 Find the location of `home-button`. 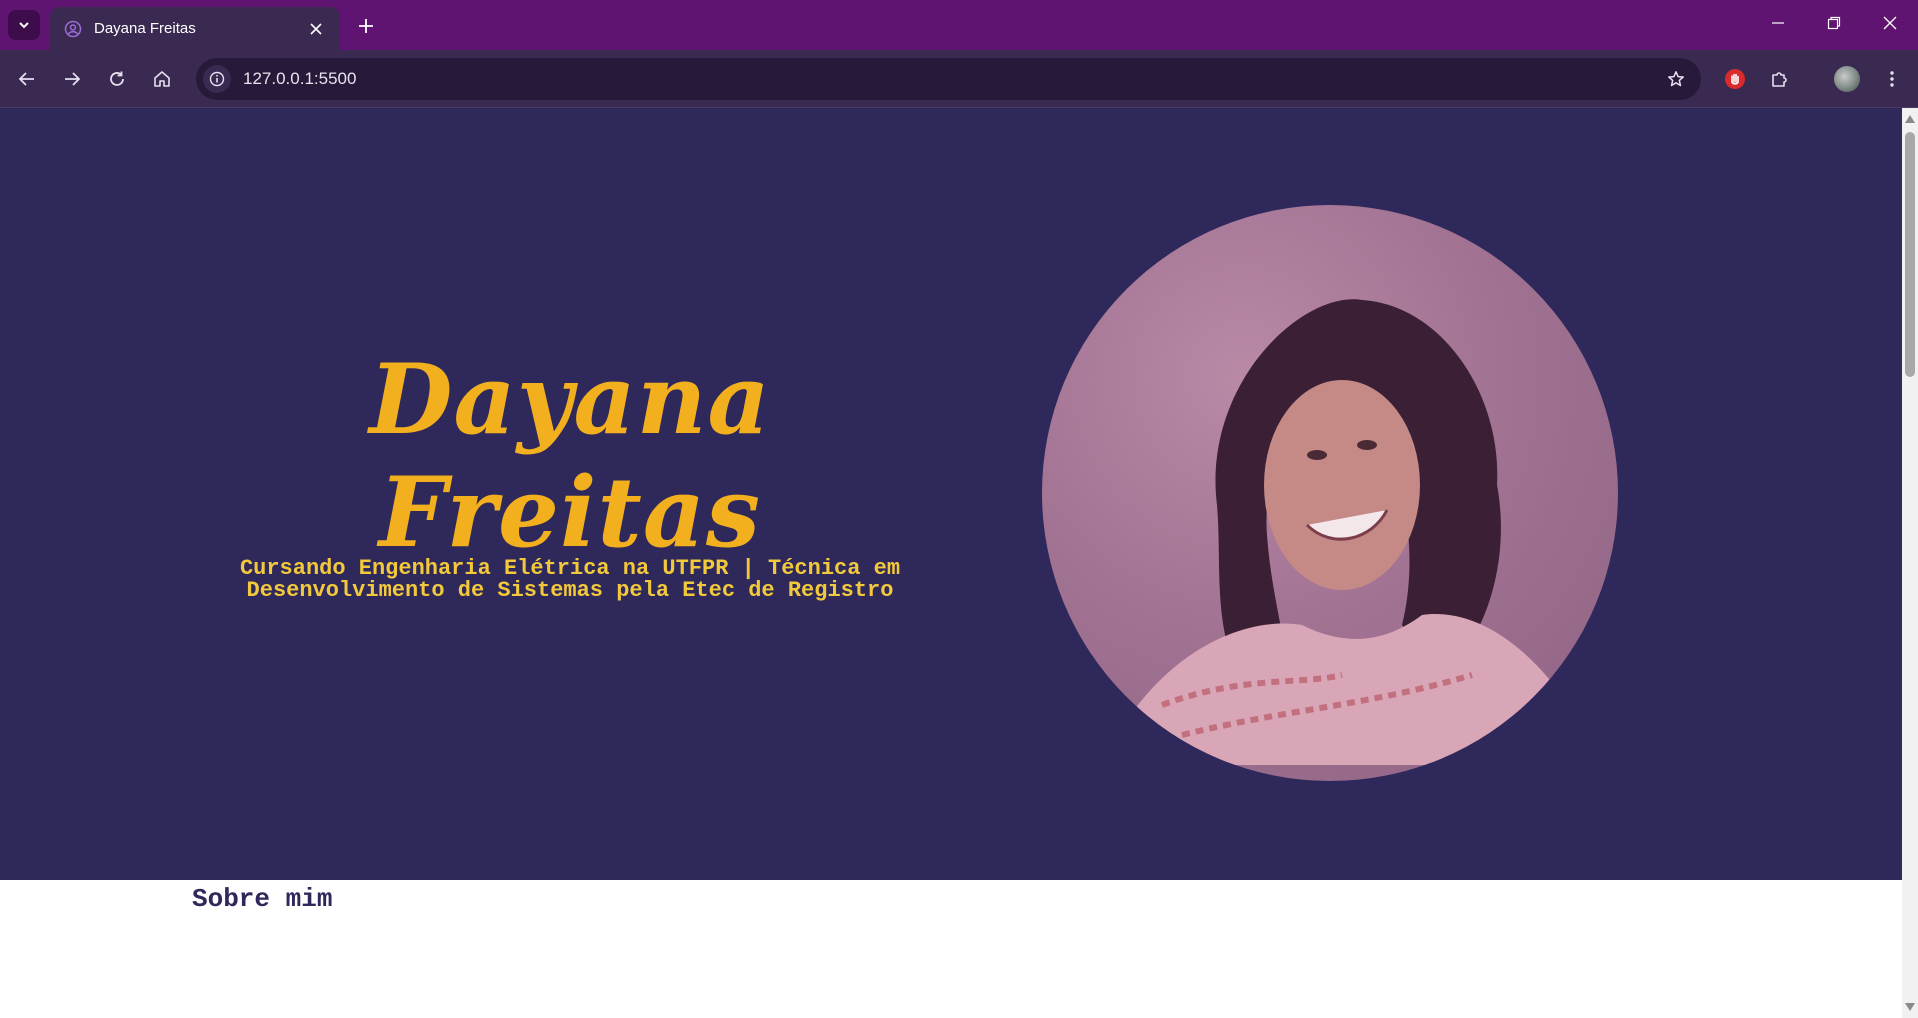

home-button is located at coordinates (162, 79).